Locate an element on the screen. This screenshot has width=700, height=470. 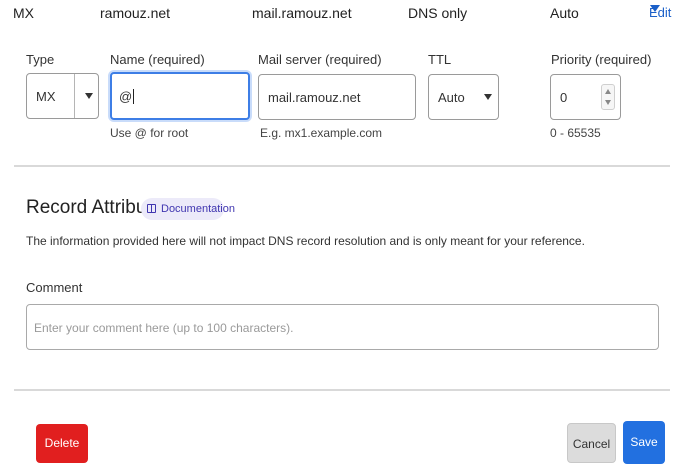
type-label: Type is located at coordinates (40, 59).